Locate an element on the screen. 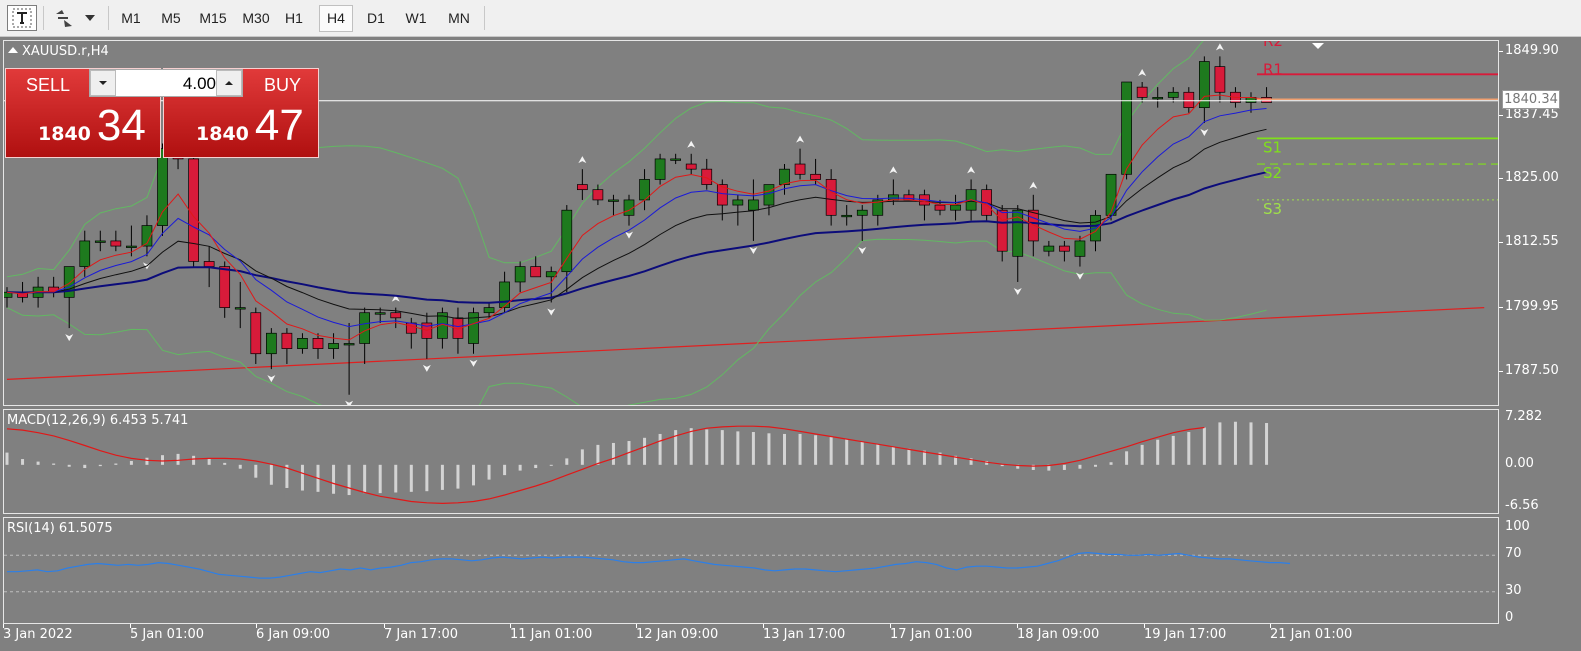  pivot-s1-label: S1 is located at coordinates (1272, 147).